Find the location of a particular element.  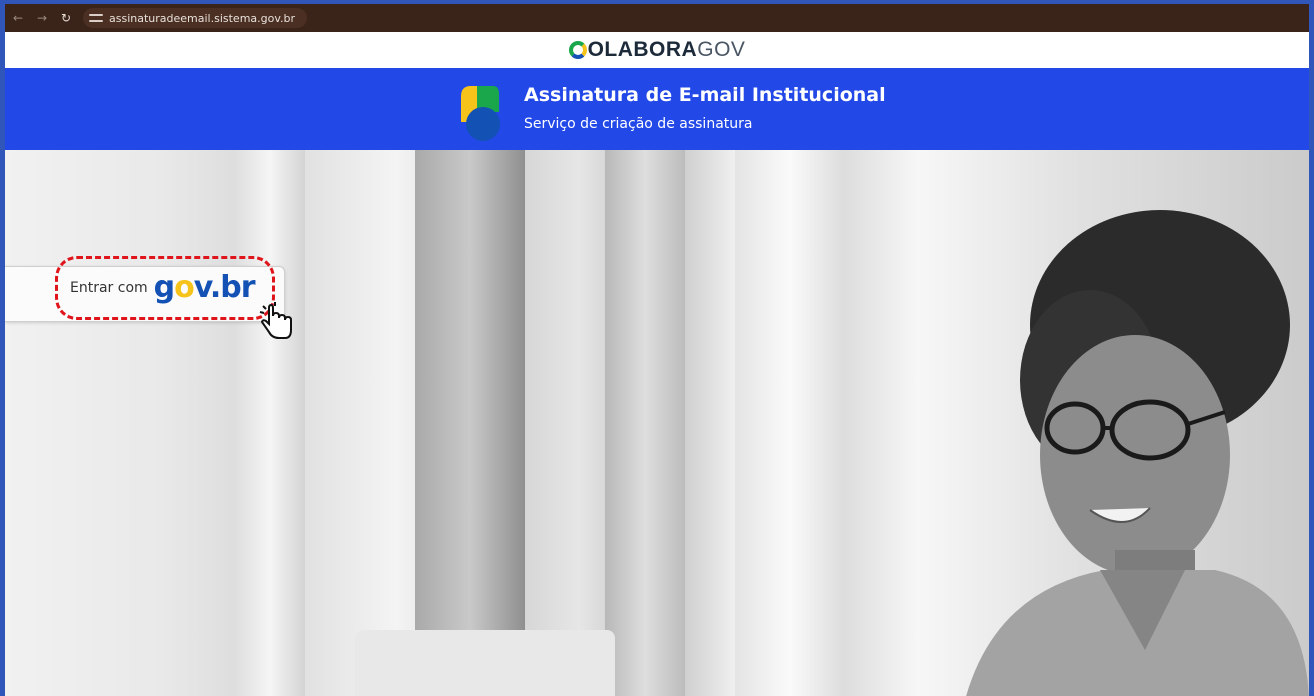

colabora-header: OLABORA GOV is located at coordinates (657, 50).